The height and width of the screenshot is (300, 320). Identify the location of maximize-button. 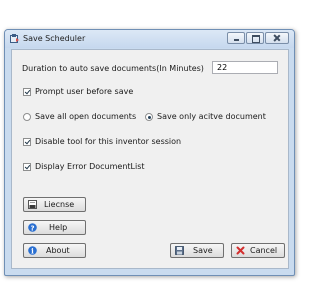
(255, 38).